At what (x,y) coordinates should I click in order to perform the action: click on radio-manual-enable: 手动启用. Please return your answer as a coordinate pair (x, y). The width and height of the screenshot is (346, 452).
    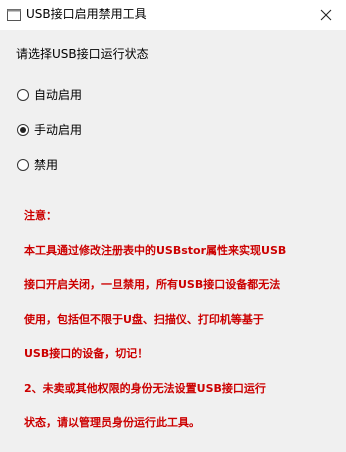
    Looking at the image, I should click on (49, 130).